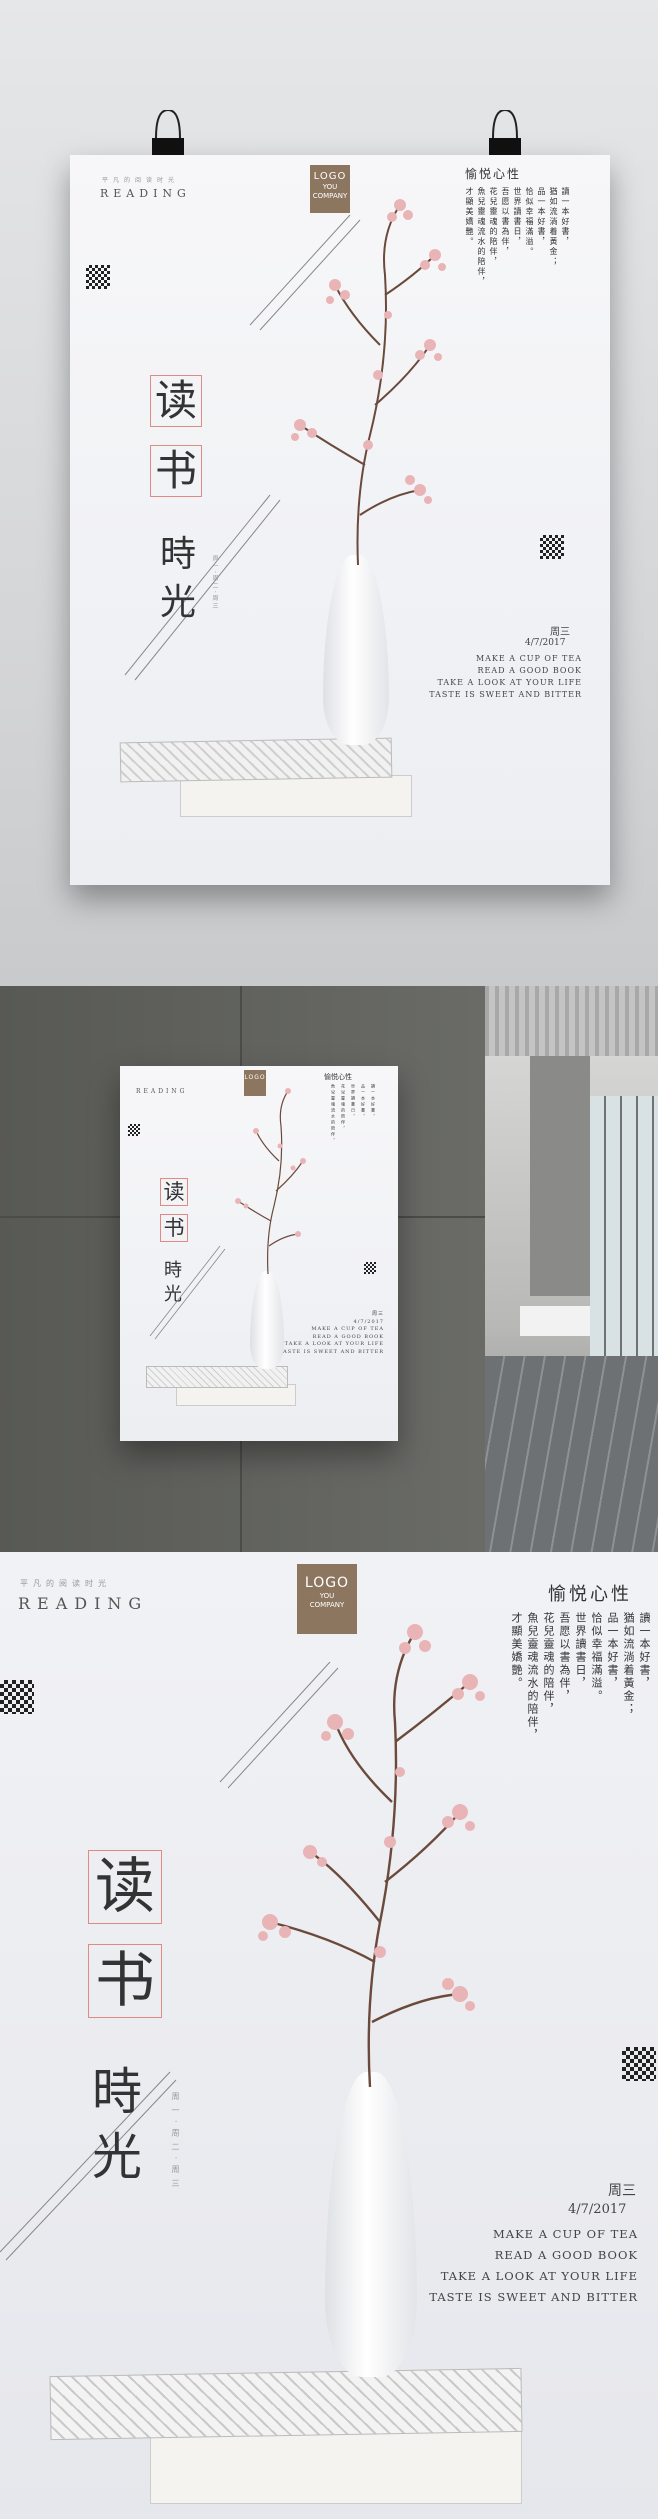  I want to click on checker-icon, so click(552, 547).